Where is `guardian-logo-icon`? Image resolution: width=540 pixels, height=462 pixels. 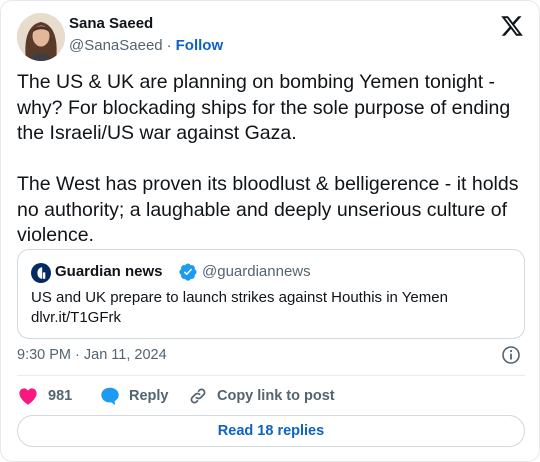 guardian-logo-icon is located at coordinates (41, 273).